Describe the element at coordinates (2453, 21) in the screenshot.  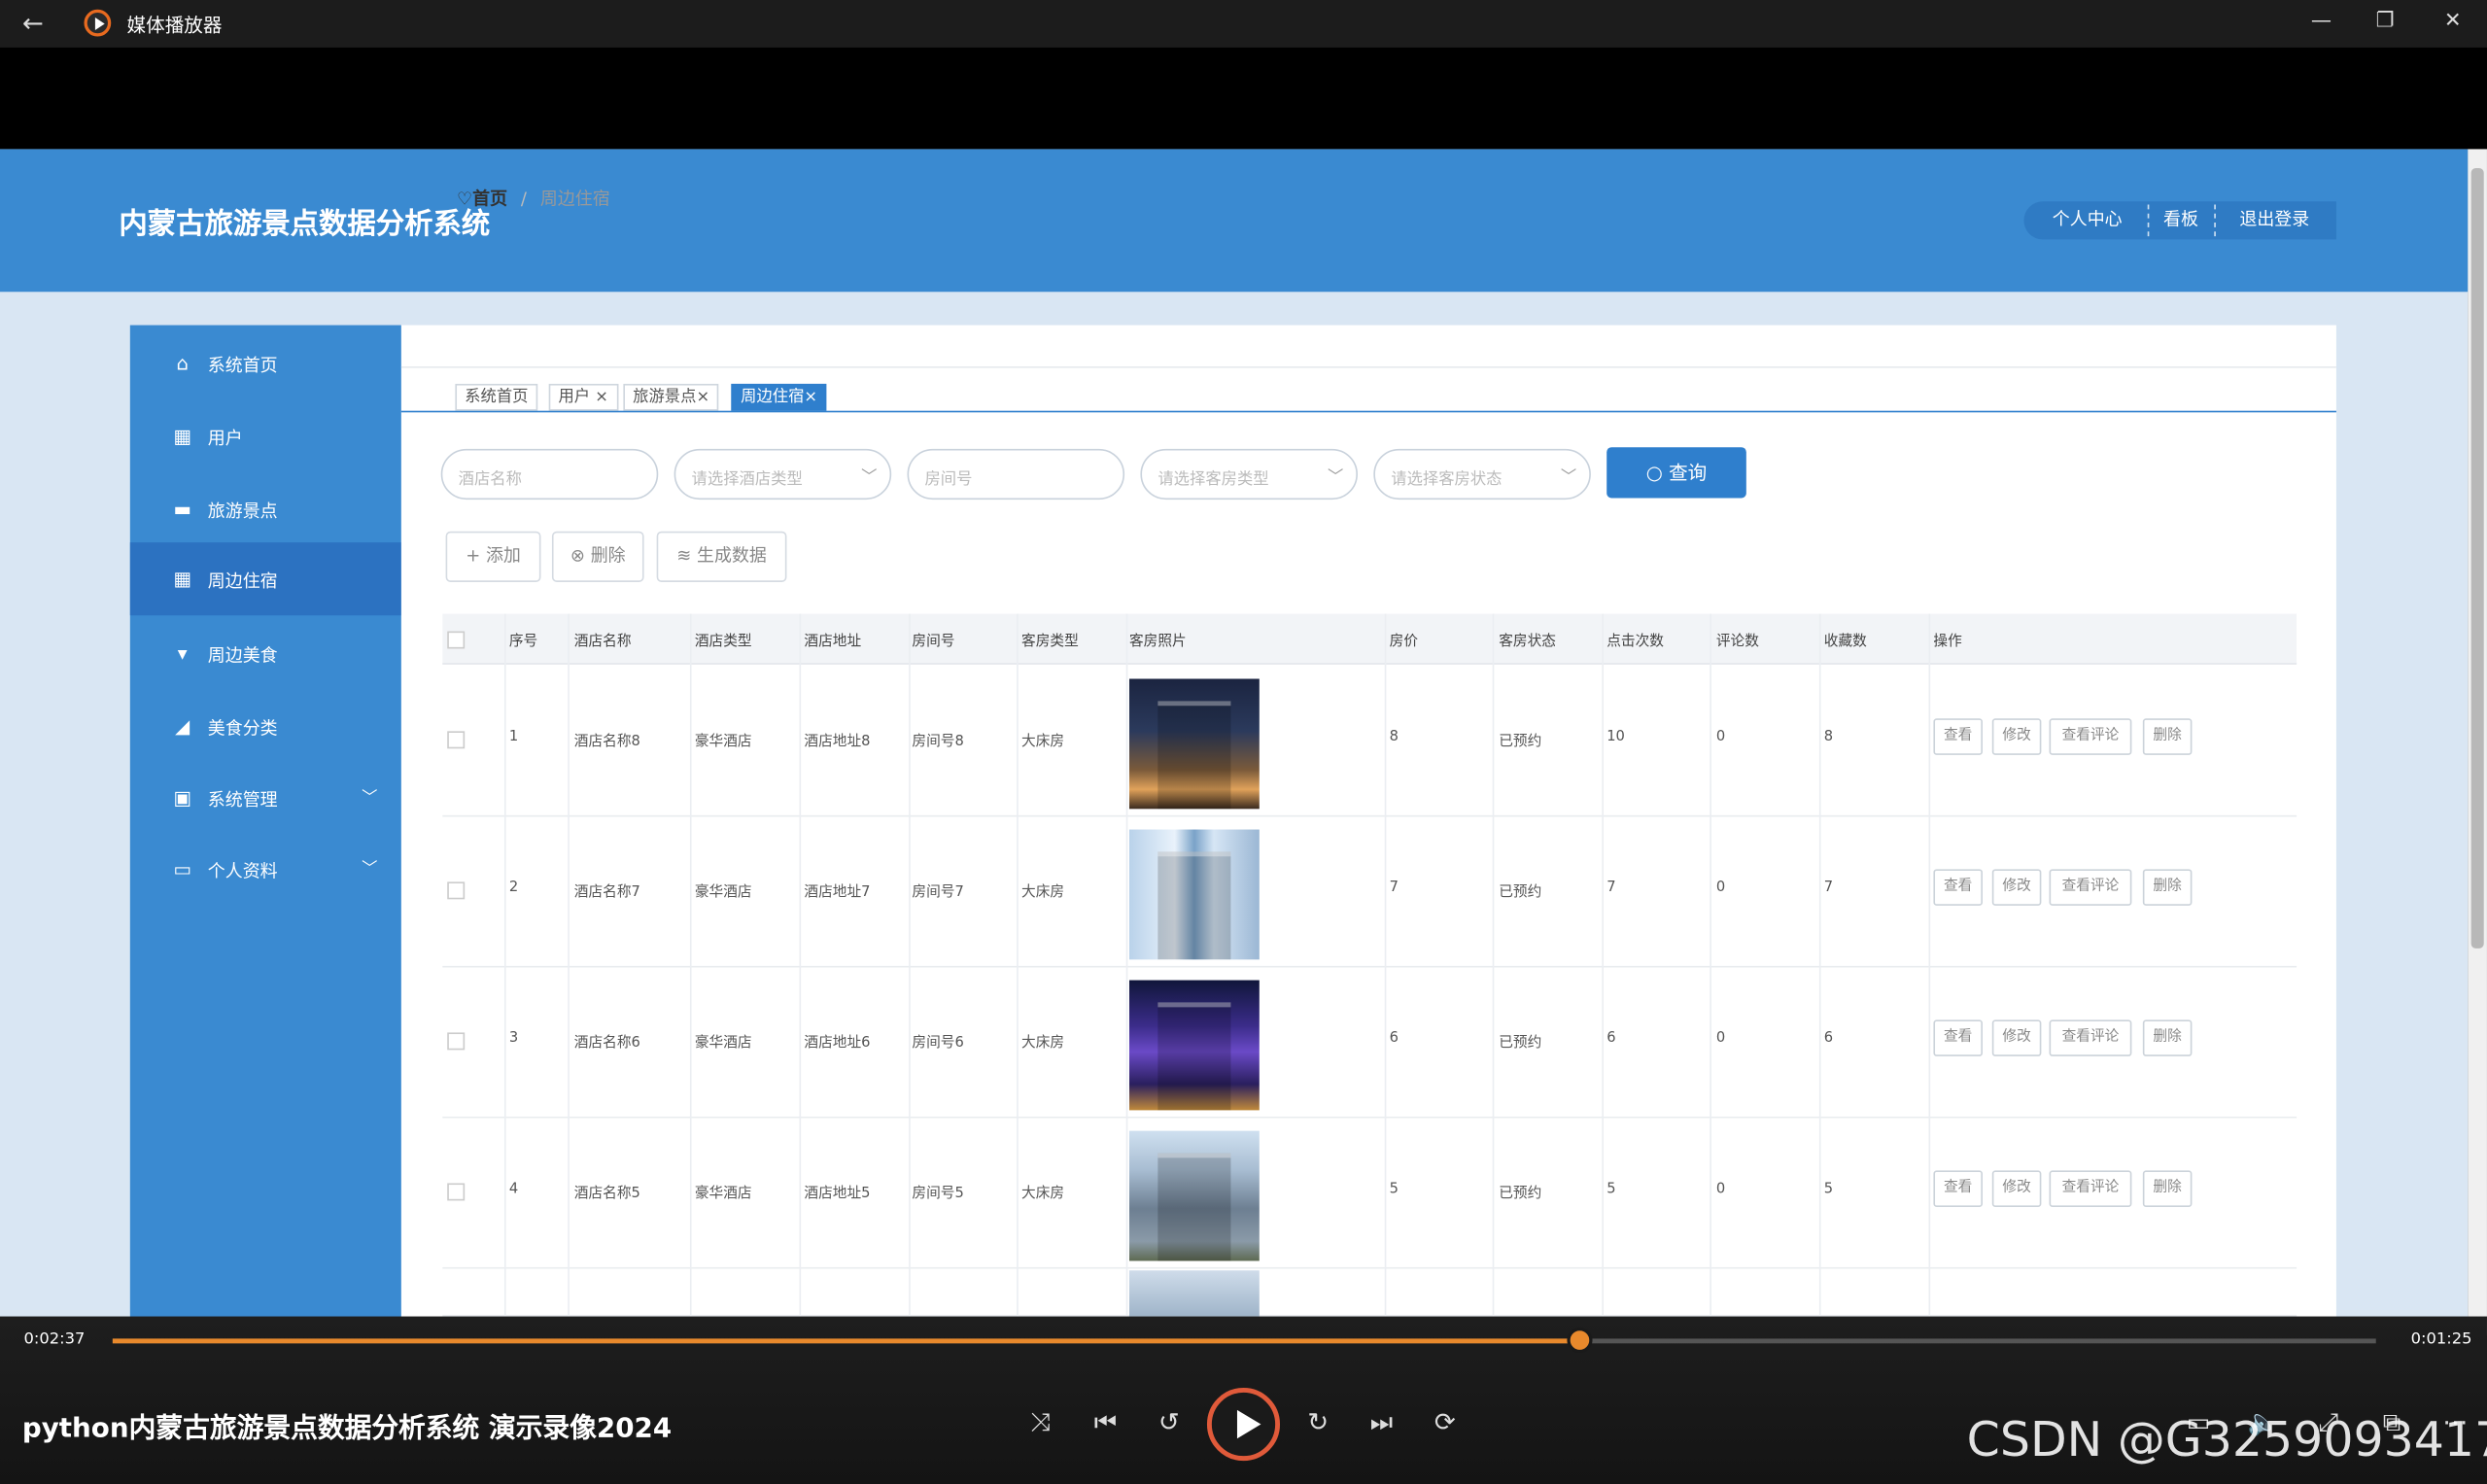
I see `close-icon: ✕` at that location.